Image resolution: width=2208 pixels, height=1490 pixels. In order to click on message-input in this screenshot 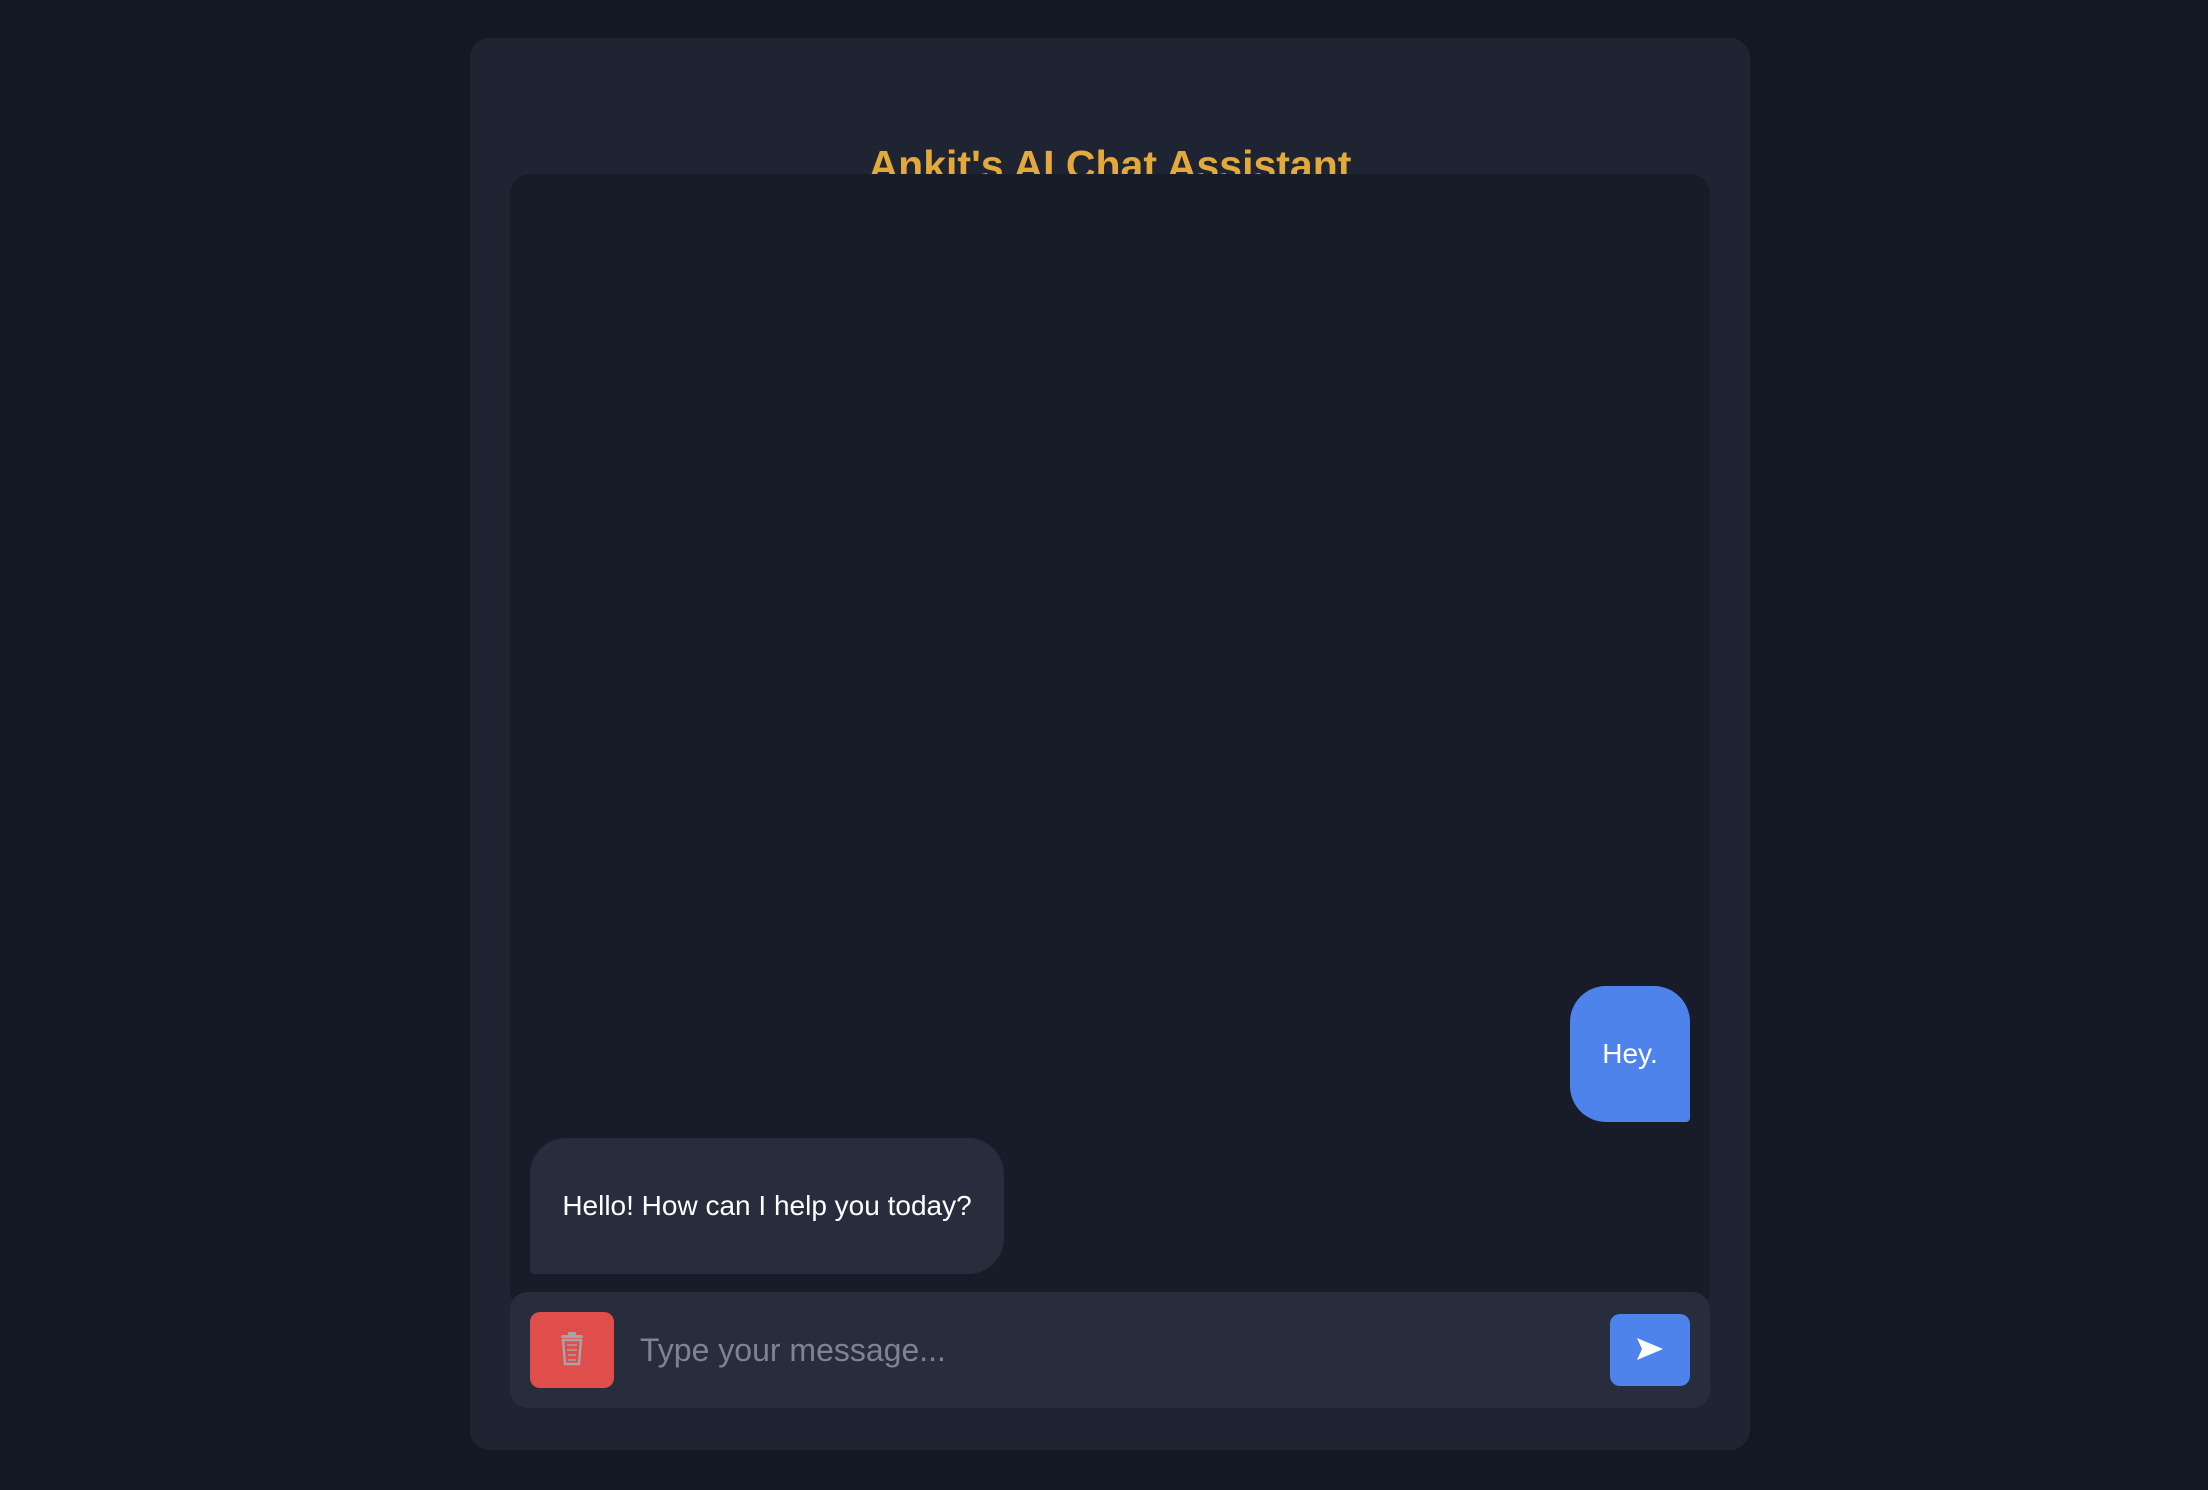, I will do `click(1105, 1350)`.